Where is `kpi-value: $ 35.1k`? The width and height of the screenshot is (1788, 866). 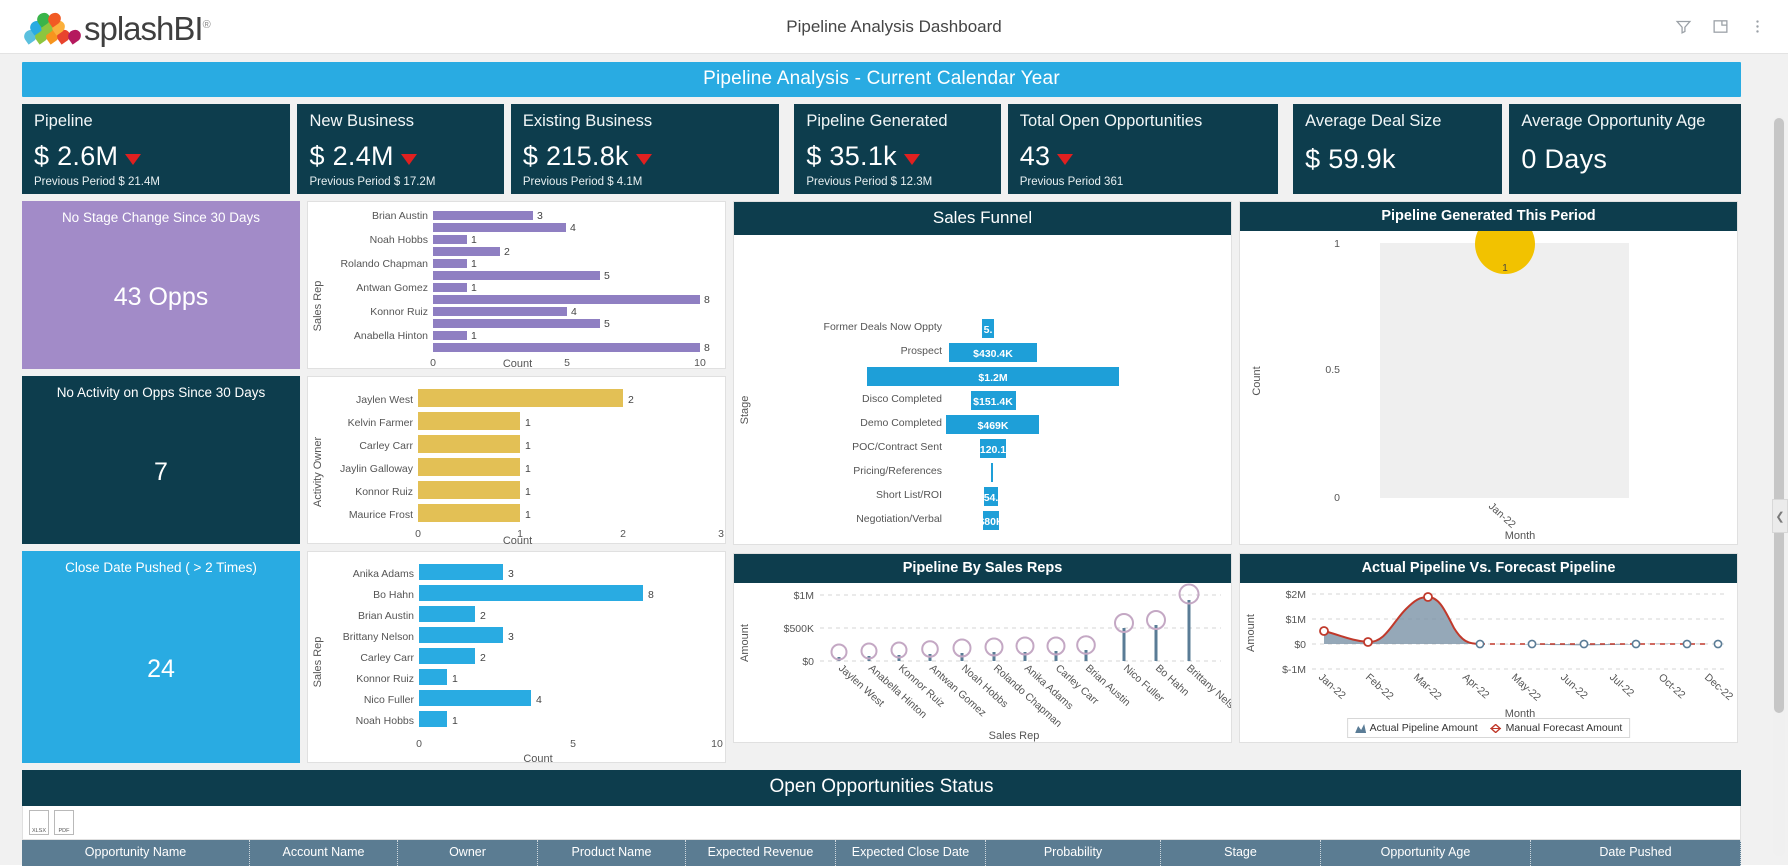
kpi-value: $ 35.1k is located at coordinates (851, 156).